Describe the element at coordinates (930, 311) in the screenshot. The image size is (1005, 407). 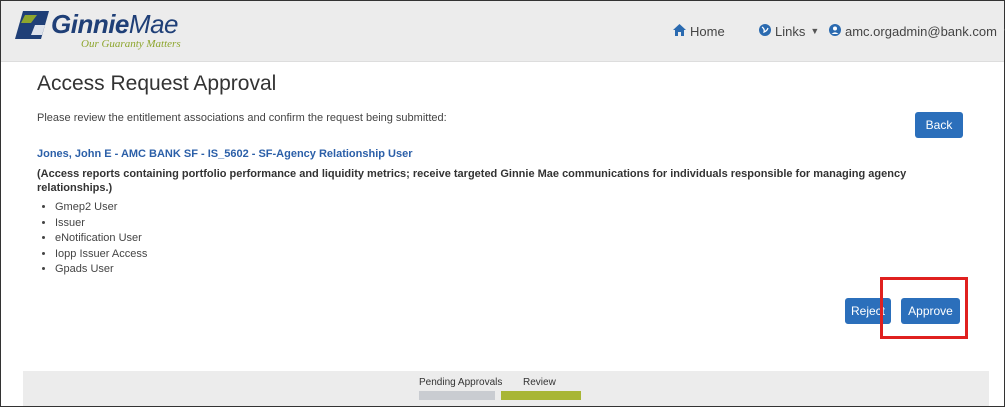
I see `approve-button: Approve` at that location.